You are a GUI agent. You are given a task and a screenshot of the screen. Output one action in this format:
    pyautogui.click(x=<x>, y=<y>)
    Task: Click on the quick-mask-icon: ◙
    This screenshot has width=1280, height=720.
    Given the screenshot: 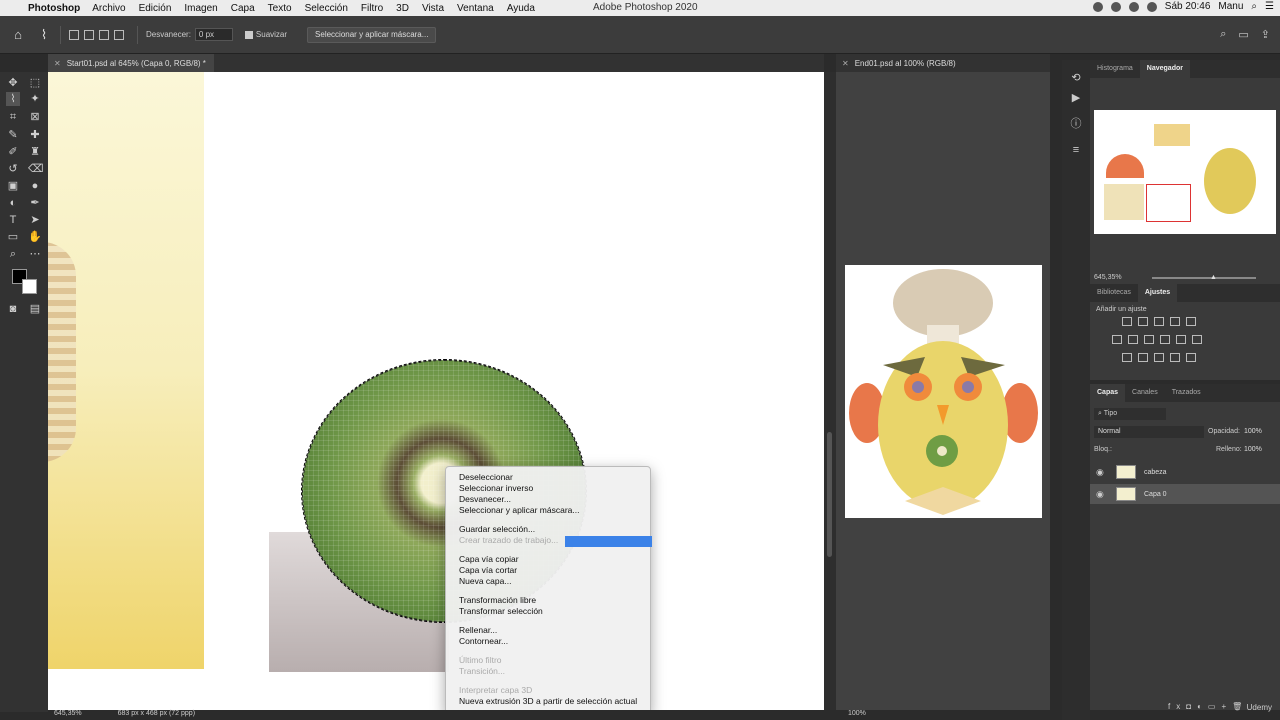 What is the action you would take?
    pyautogui.click(x=13, y=309)
    